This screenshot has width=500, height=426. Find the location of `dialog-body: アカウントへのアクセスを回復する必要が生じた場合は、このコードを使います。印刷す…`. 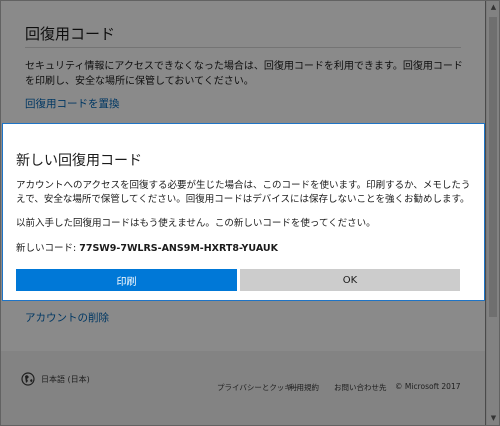

dialog-body: アカウントへのアクセスを回復する必要が生じた場合は、このコードを使います。印刷す… is located at coordinates (243, 192).